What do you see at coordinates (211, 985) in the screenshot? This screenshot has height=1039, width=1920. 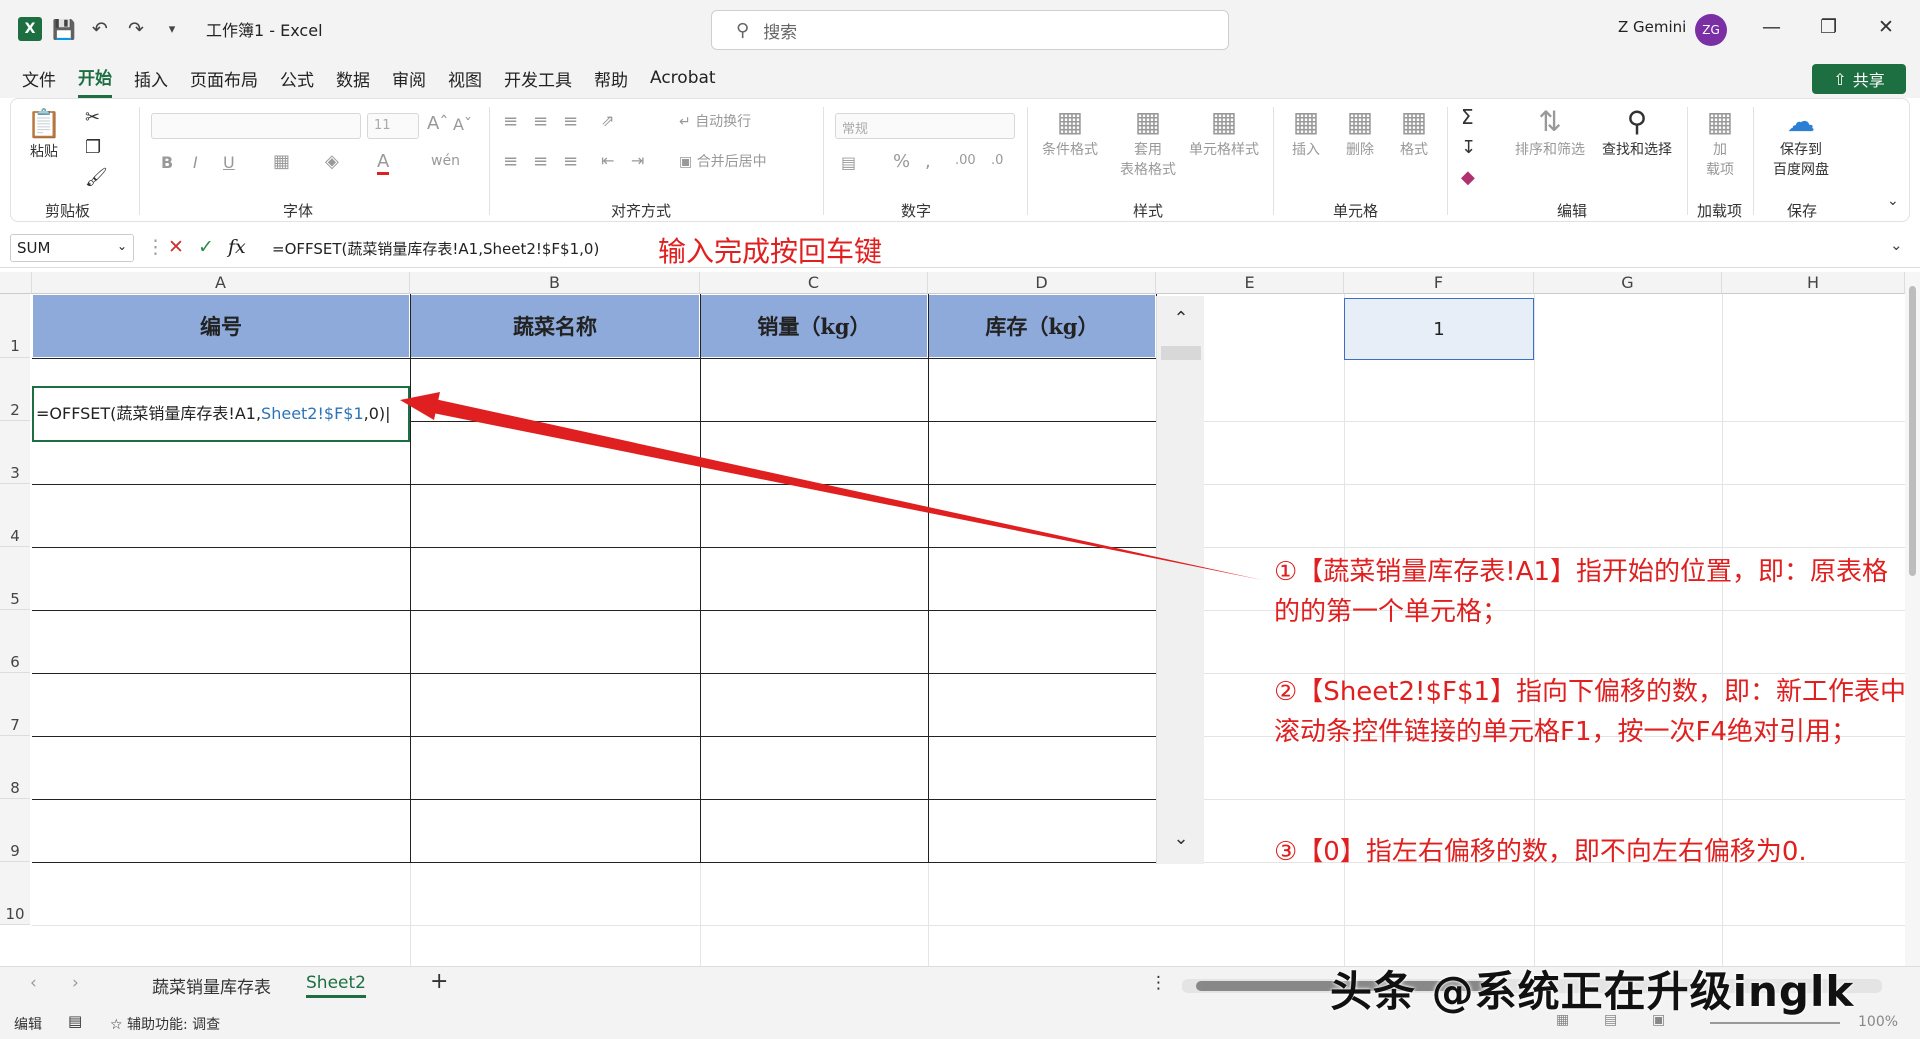 I see `tab-vegetable-inventory: 蔬菜销量库存表` at bounding box center [211, 985].